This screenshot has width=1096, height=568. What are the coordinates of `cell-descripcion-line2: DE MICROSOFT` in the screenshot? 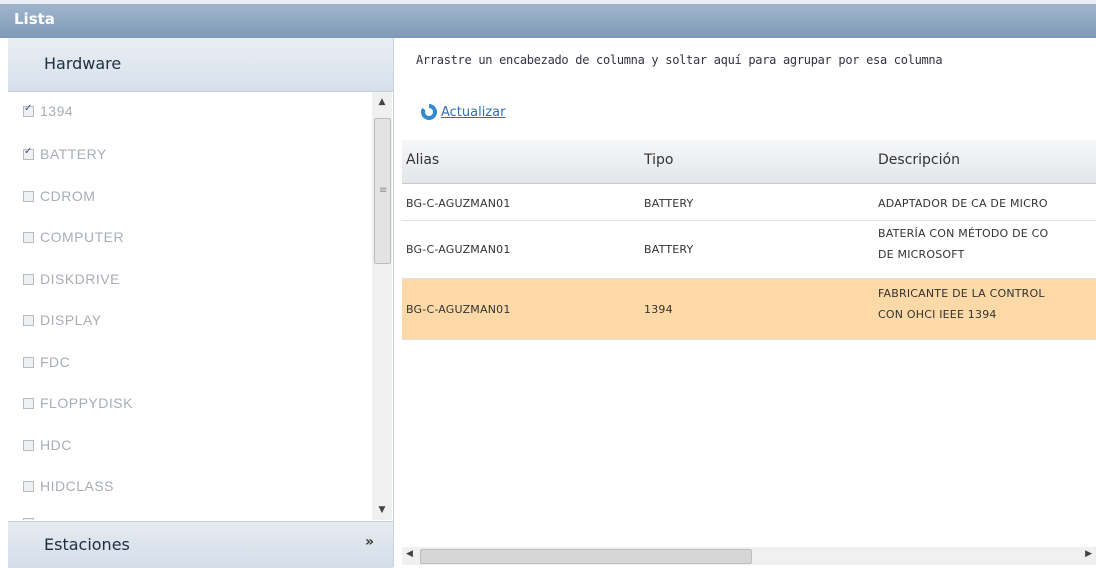 It's located at (921, 254).